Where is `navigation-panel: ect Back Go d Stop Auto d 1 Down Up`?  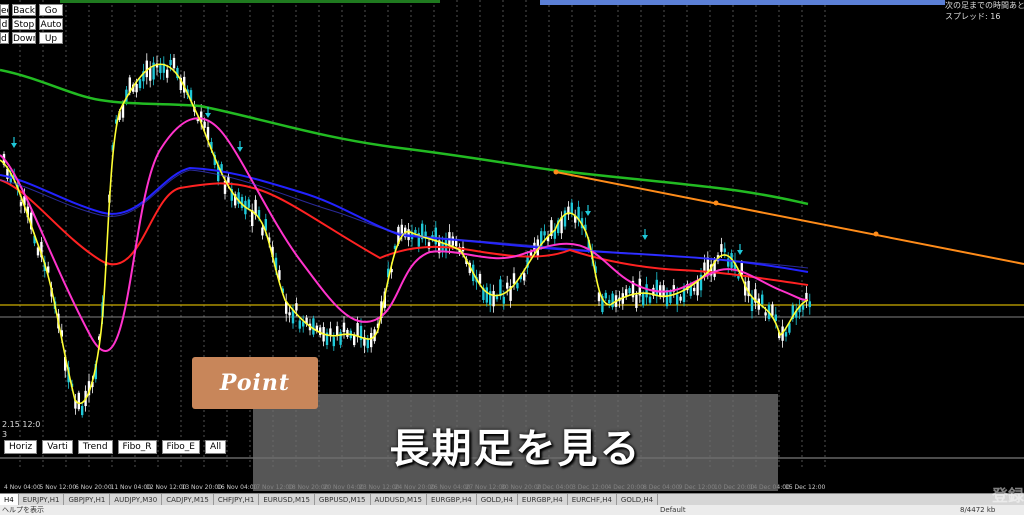
navigation-panel: ect Back Go d Stop Auto d 1 Down Up is located at coordinates (31, 24).